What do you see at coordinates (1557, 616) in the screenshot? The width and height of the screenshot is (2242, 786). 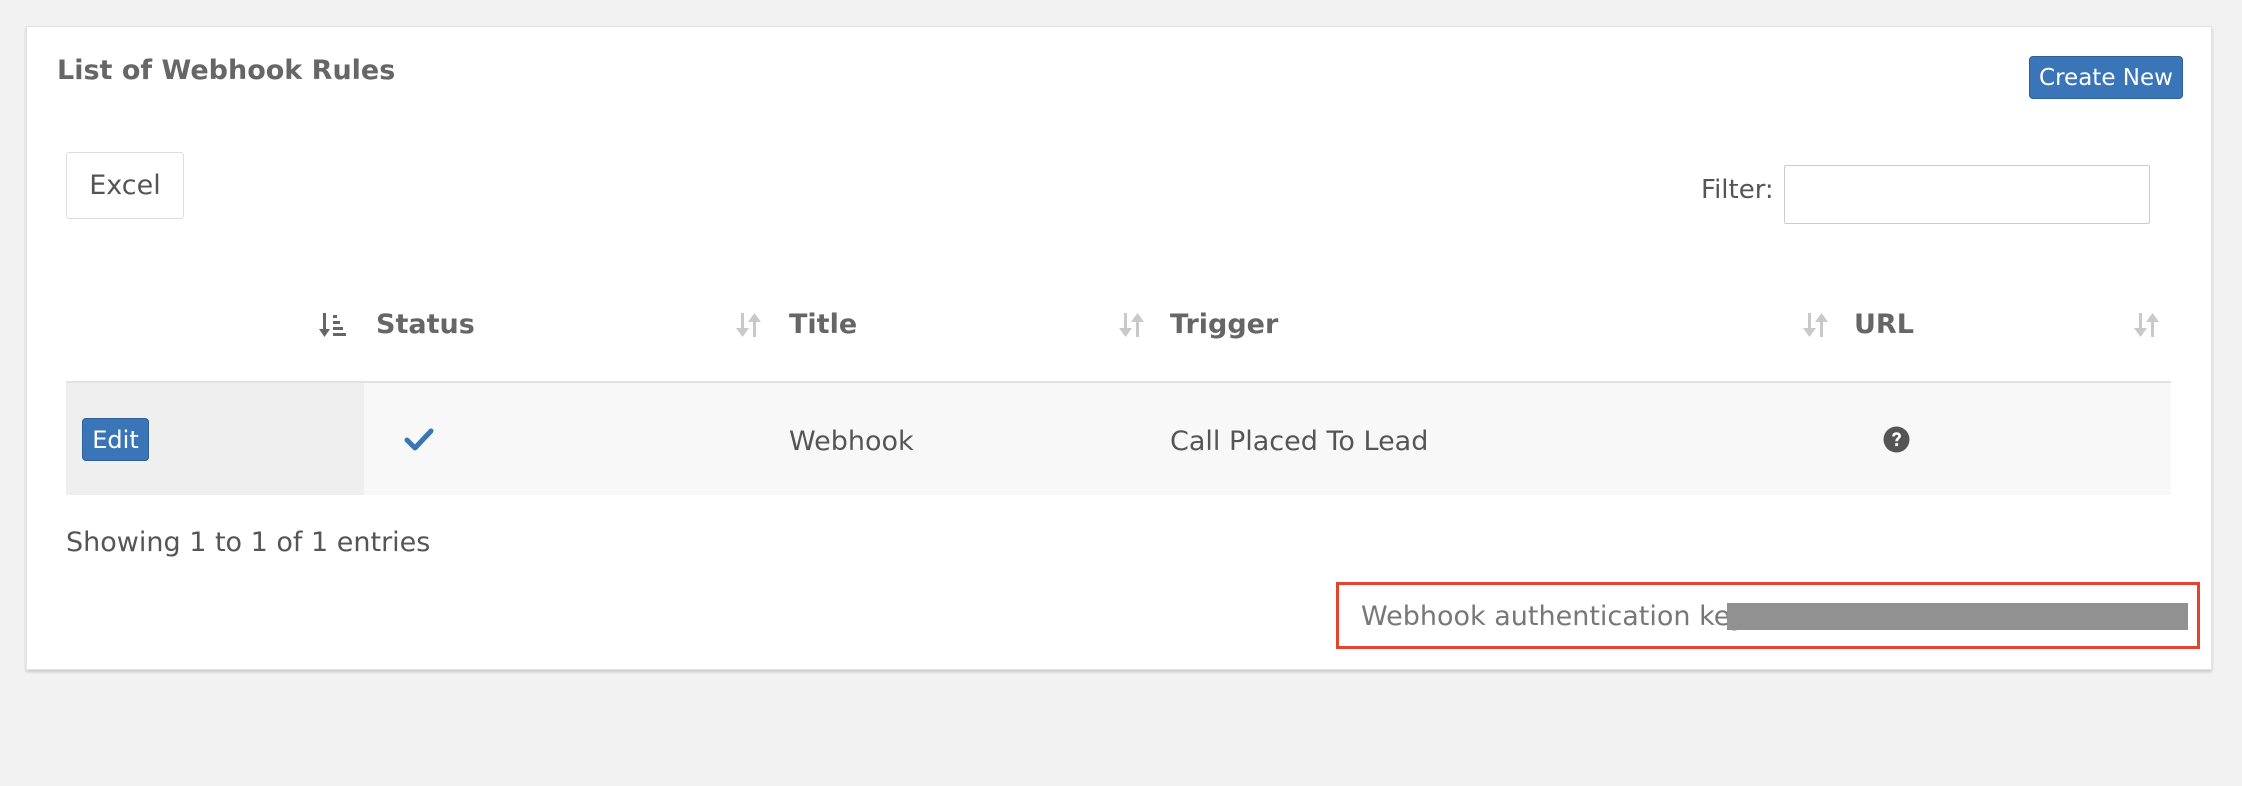 I see `auth-key-label: Webhook authentication key:` at bounding box center [1557, 616].